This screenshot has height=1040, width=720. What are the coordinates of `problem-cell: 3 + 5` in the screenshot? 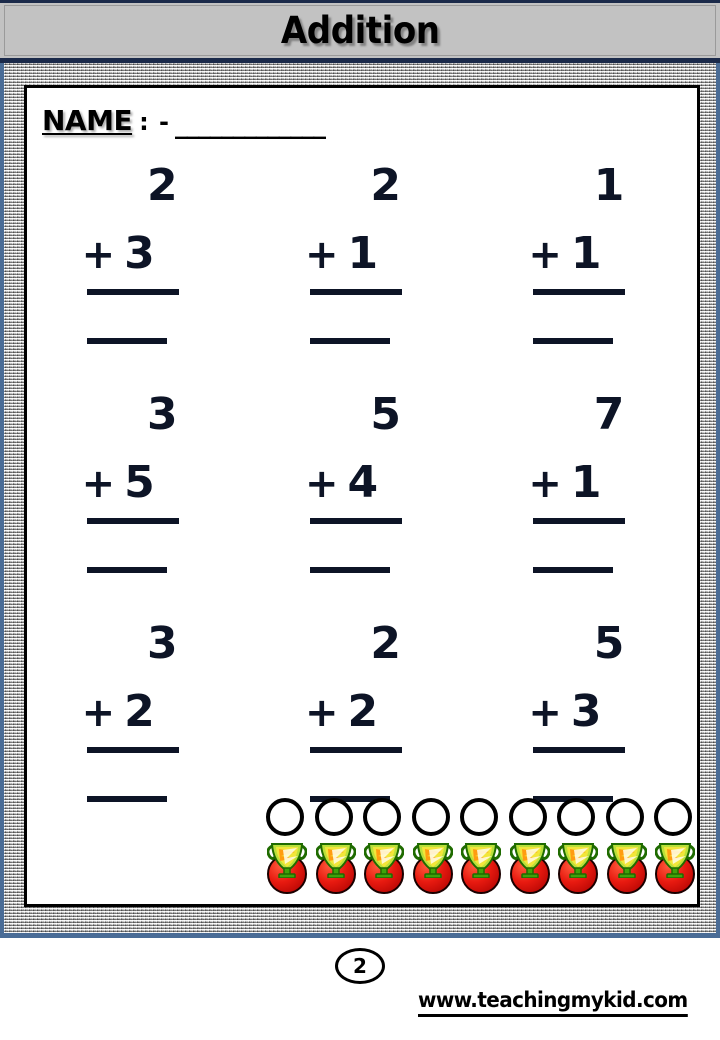 It's located at (138, 507).